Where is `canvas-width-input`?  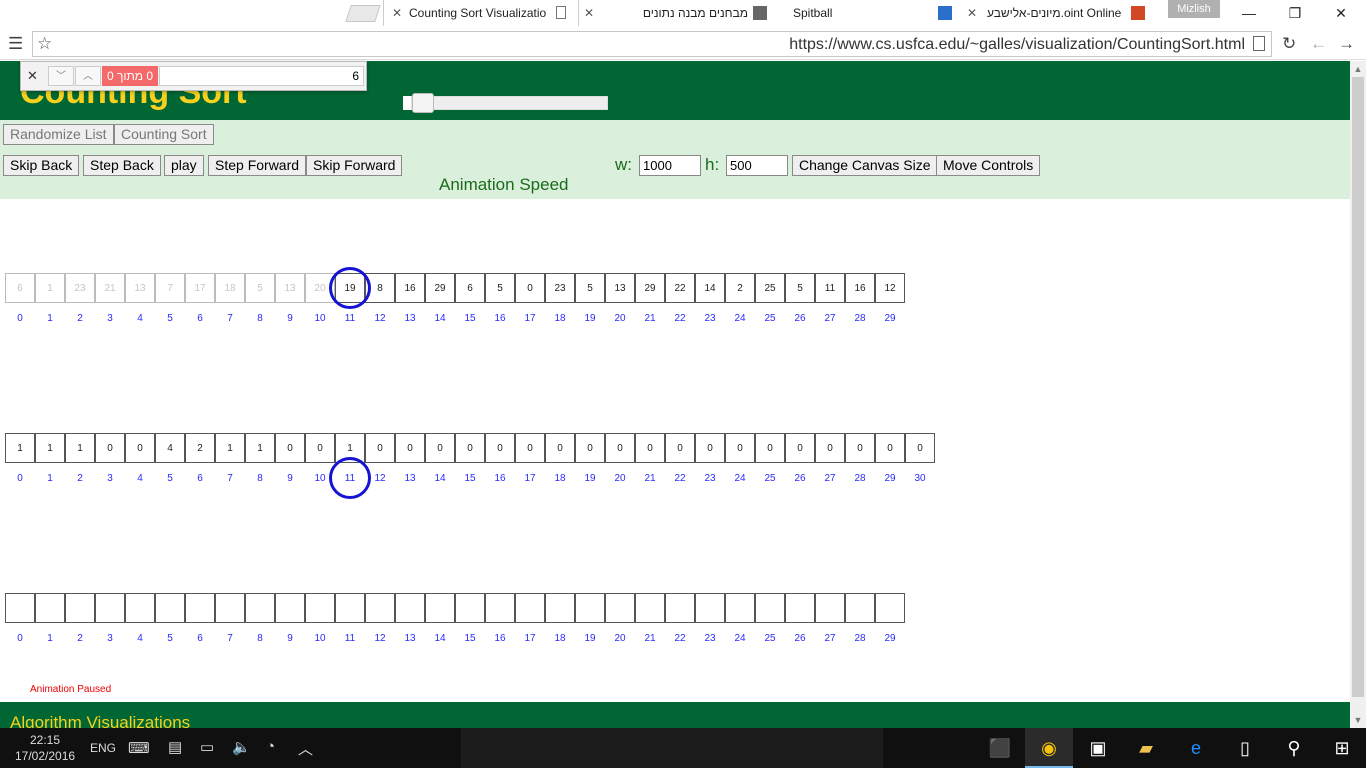 canvas-width-input is located at coordinates (670, 165).